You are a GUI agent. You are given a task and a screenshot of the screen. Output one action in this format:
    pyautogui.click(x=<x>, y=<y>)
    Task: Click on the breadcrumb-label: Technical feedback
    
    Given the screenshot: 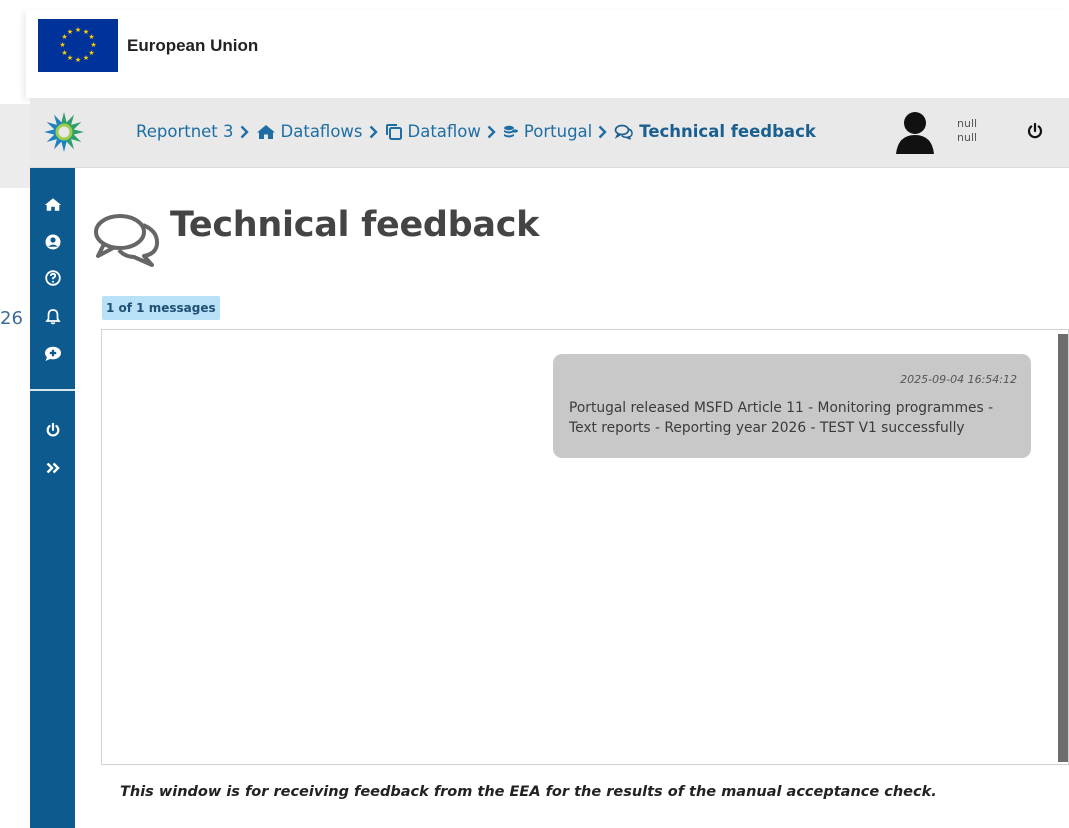 What is the action you would take?
    pyautogui.click(x=727, y=131)
    